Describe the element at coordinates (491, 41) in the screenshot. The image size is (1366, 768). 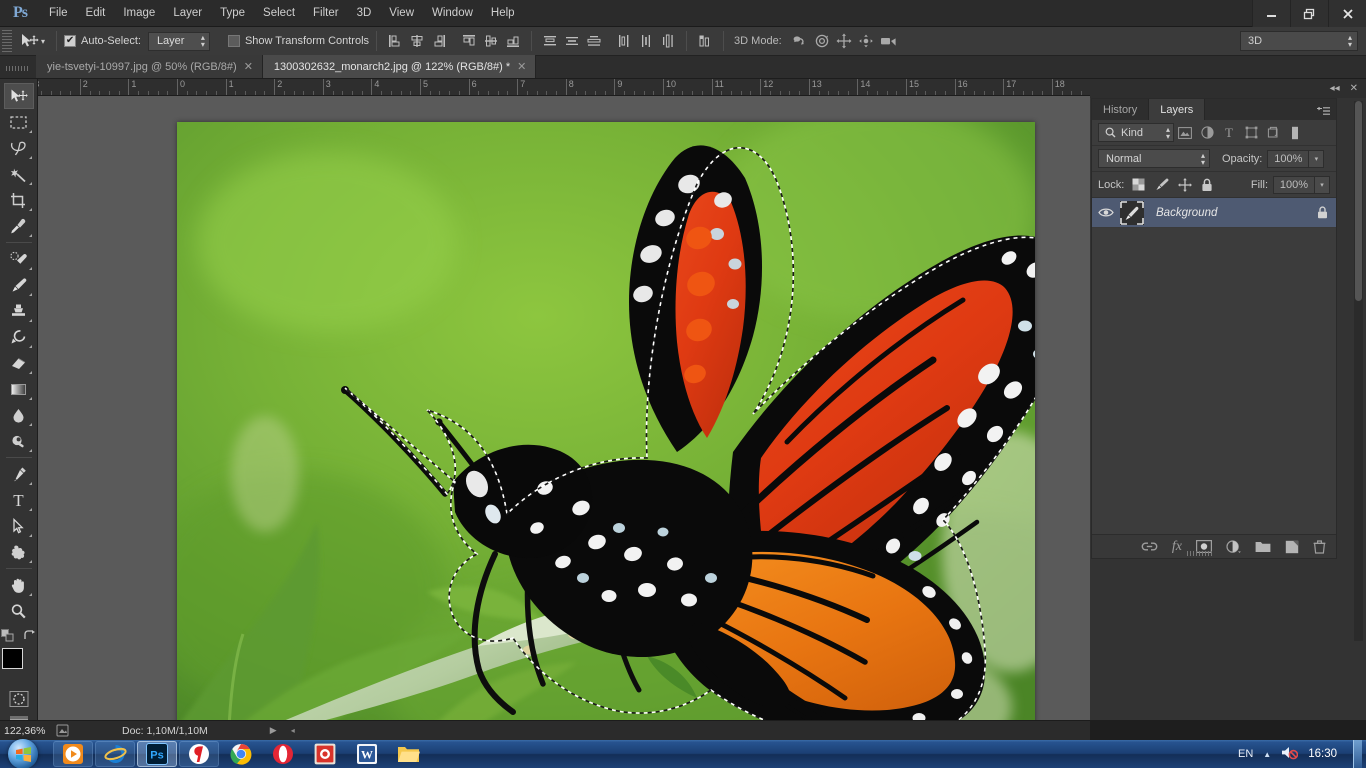
I see `align-vertical-centers-icon` at that location.